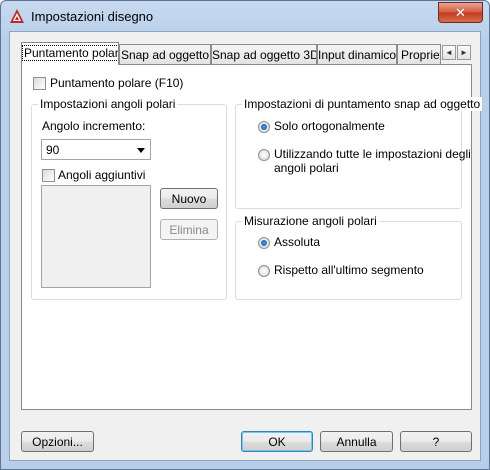 This screenshot has width=490, height=470. I want to click on absolute-radio, so click(264, 243).